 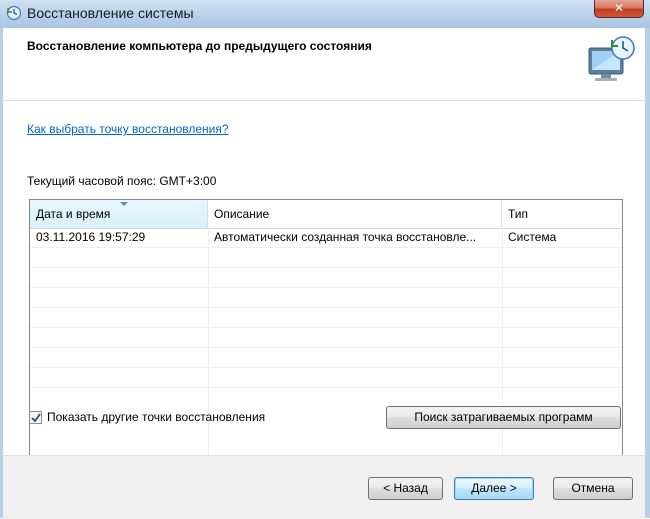 I want to click on checkbox-label: Показать другие точки восстановления, so click(x=156, y=417).